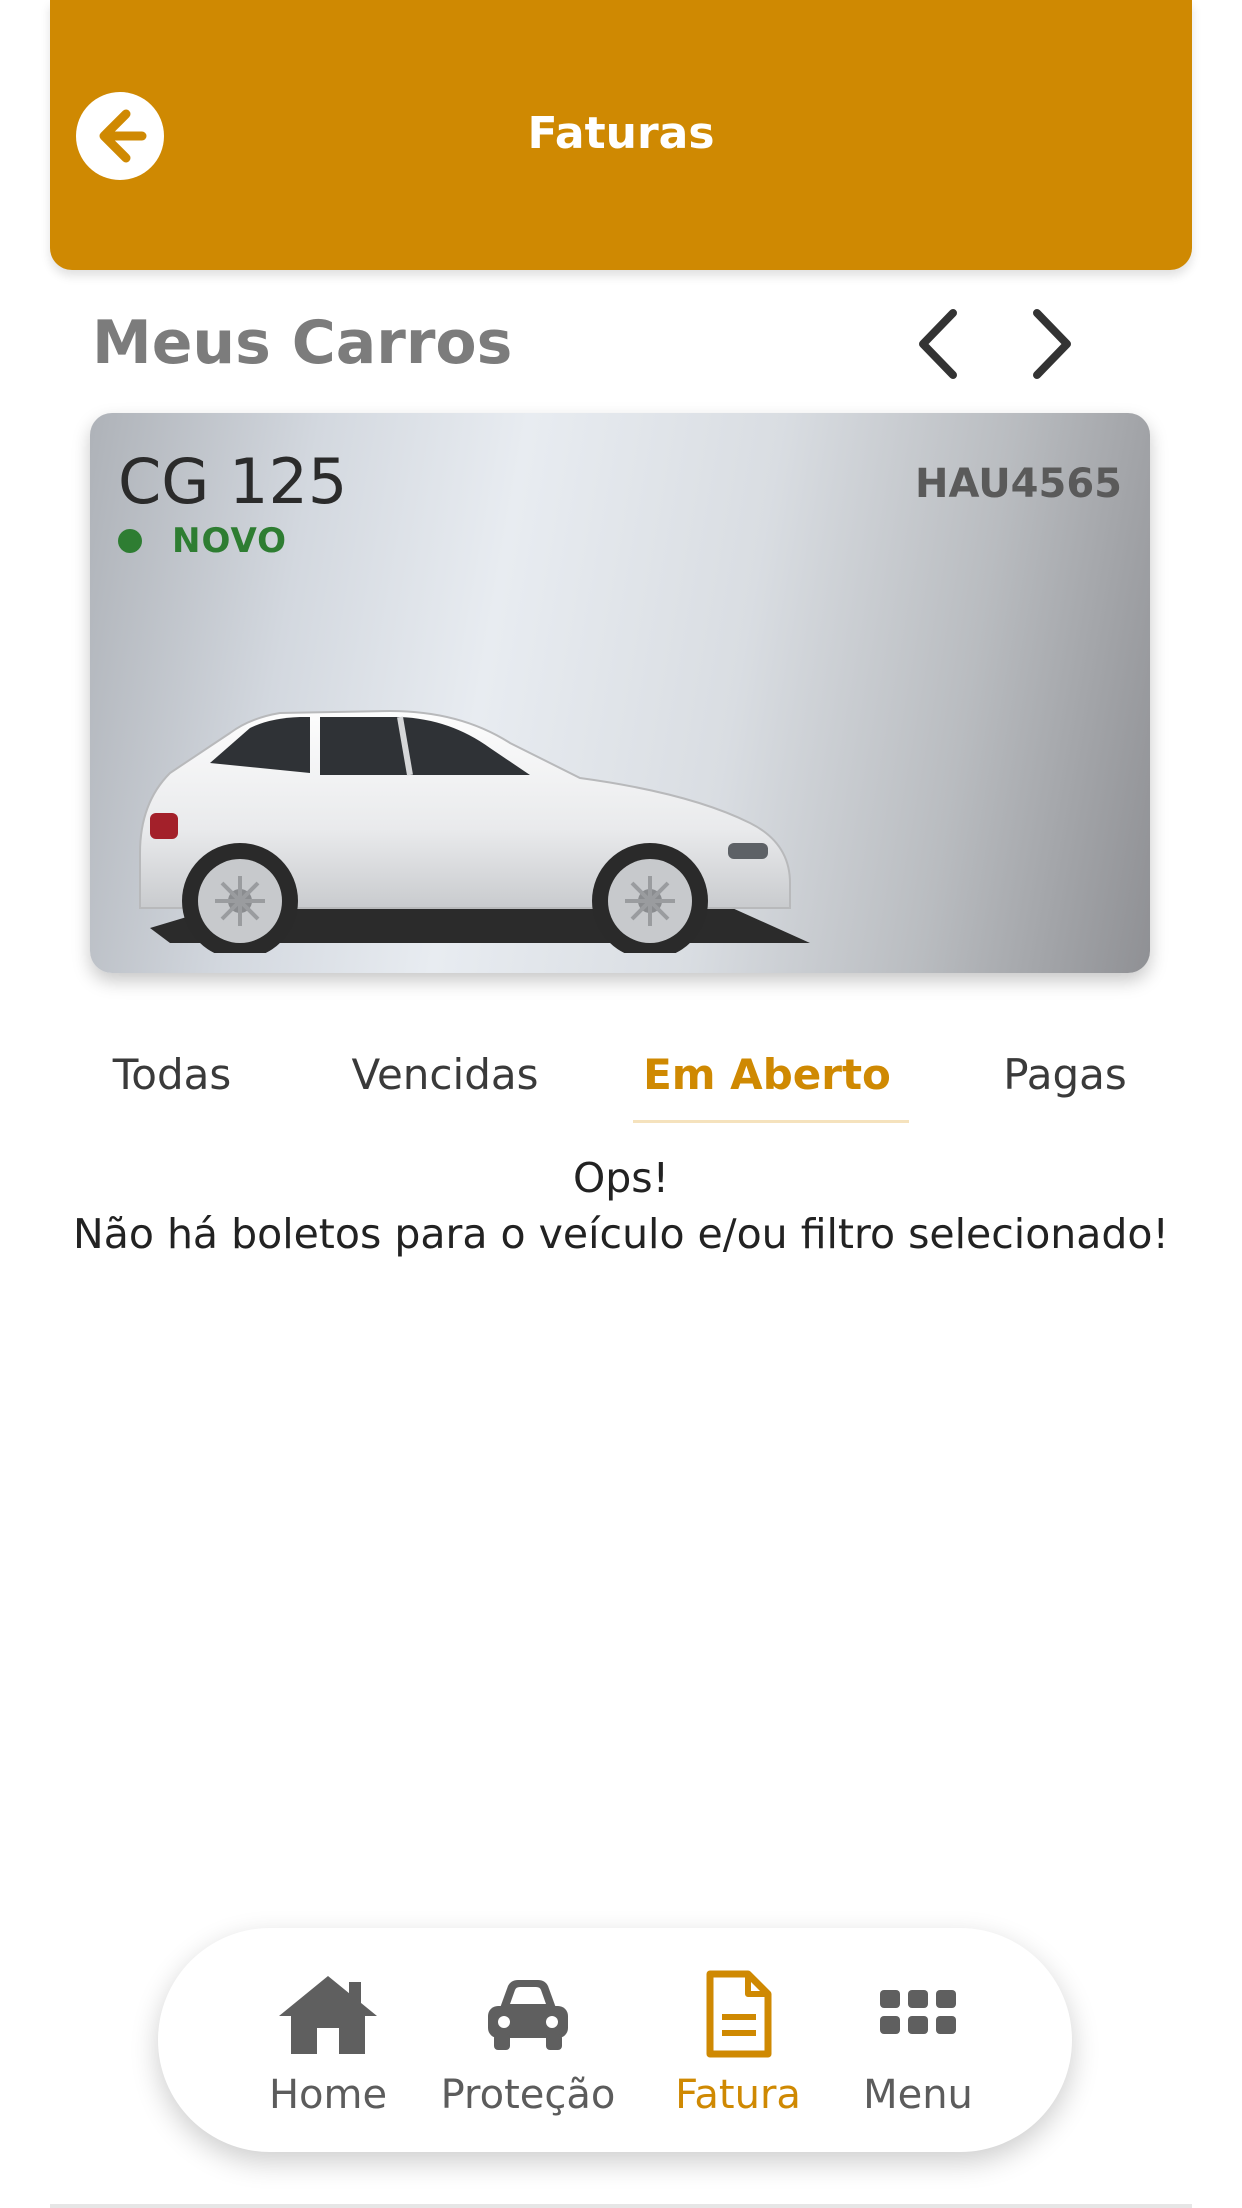 The height and width of the screenshot is (2208, 1242). I want to click on bottom-navigation: Home Proteção Fatura Menu, so click(615, 2040).